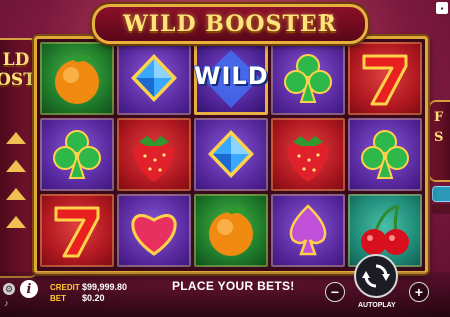  Describe the element at coordinates (233, 286) in the screenshot. I see `status-message: PLACE YOUR BETS!` at that location.